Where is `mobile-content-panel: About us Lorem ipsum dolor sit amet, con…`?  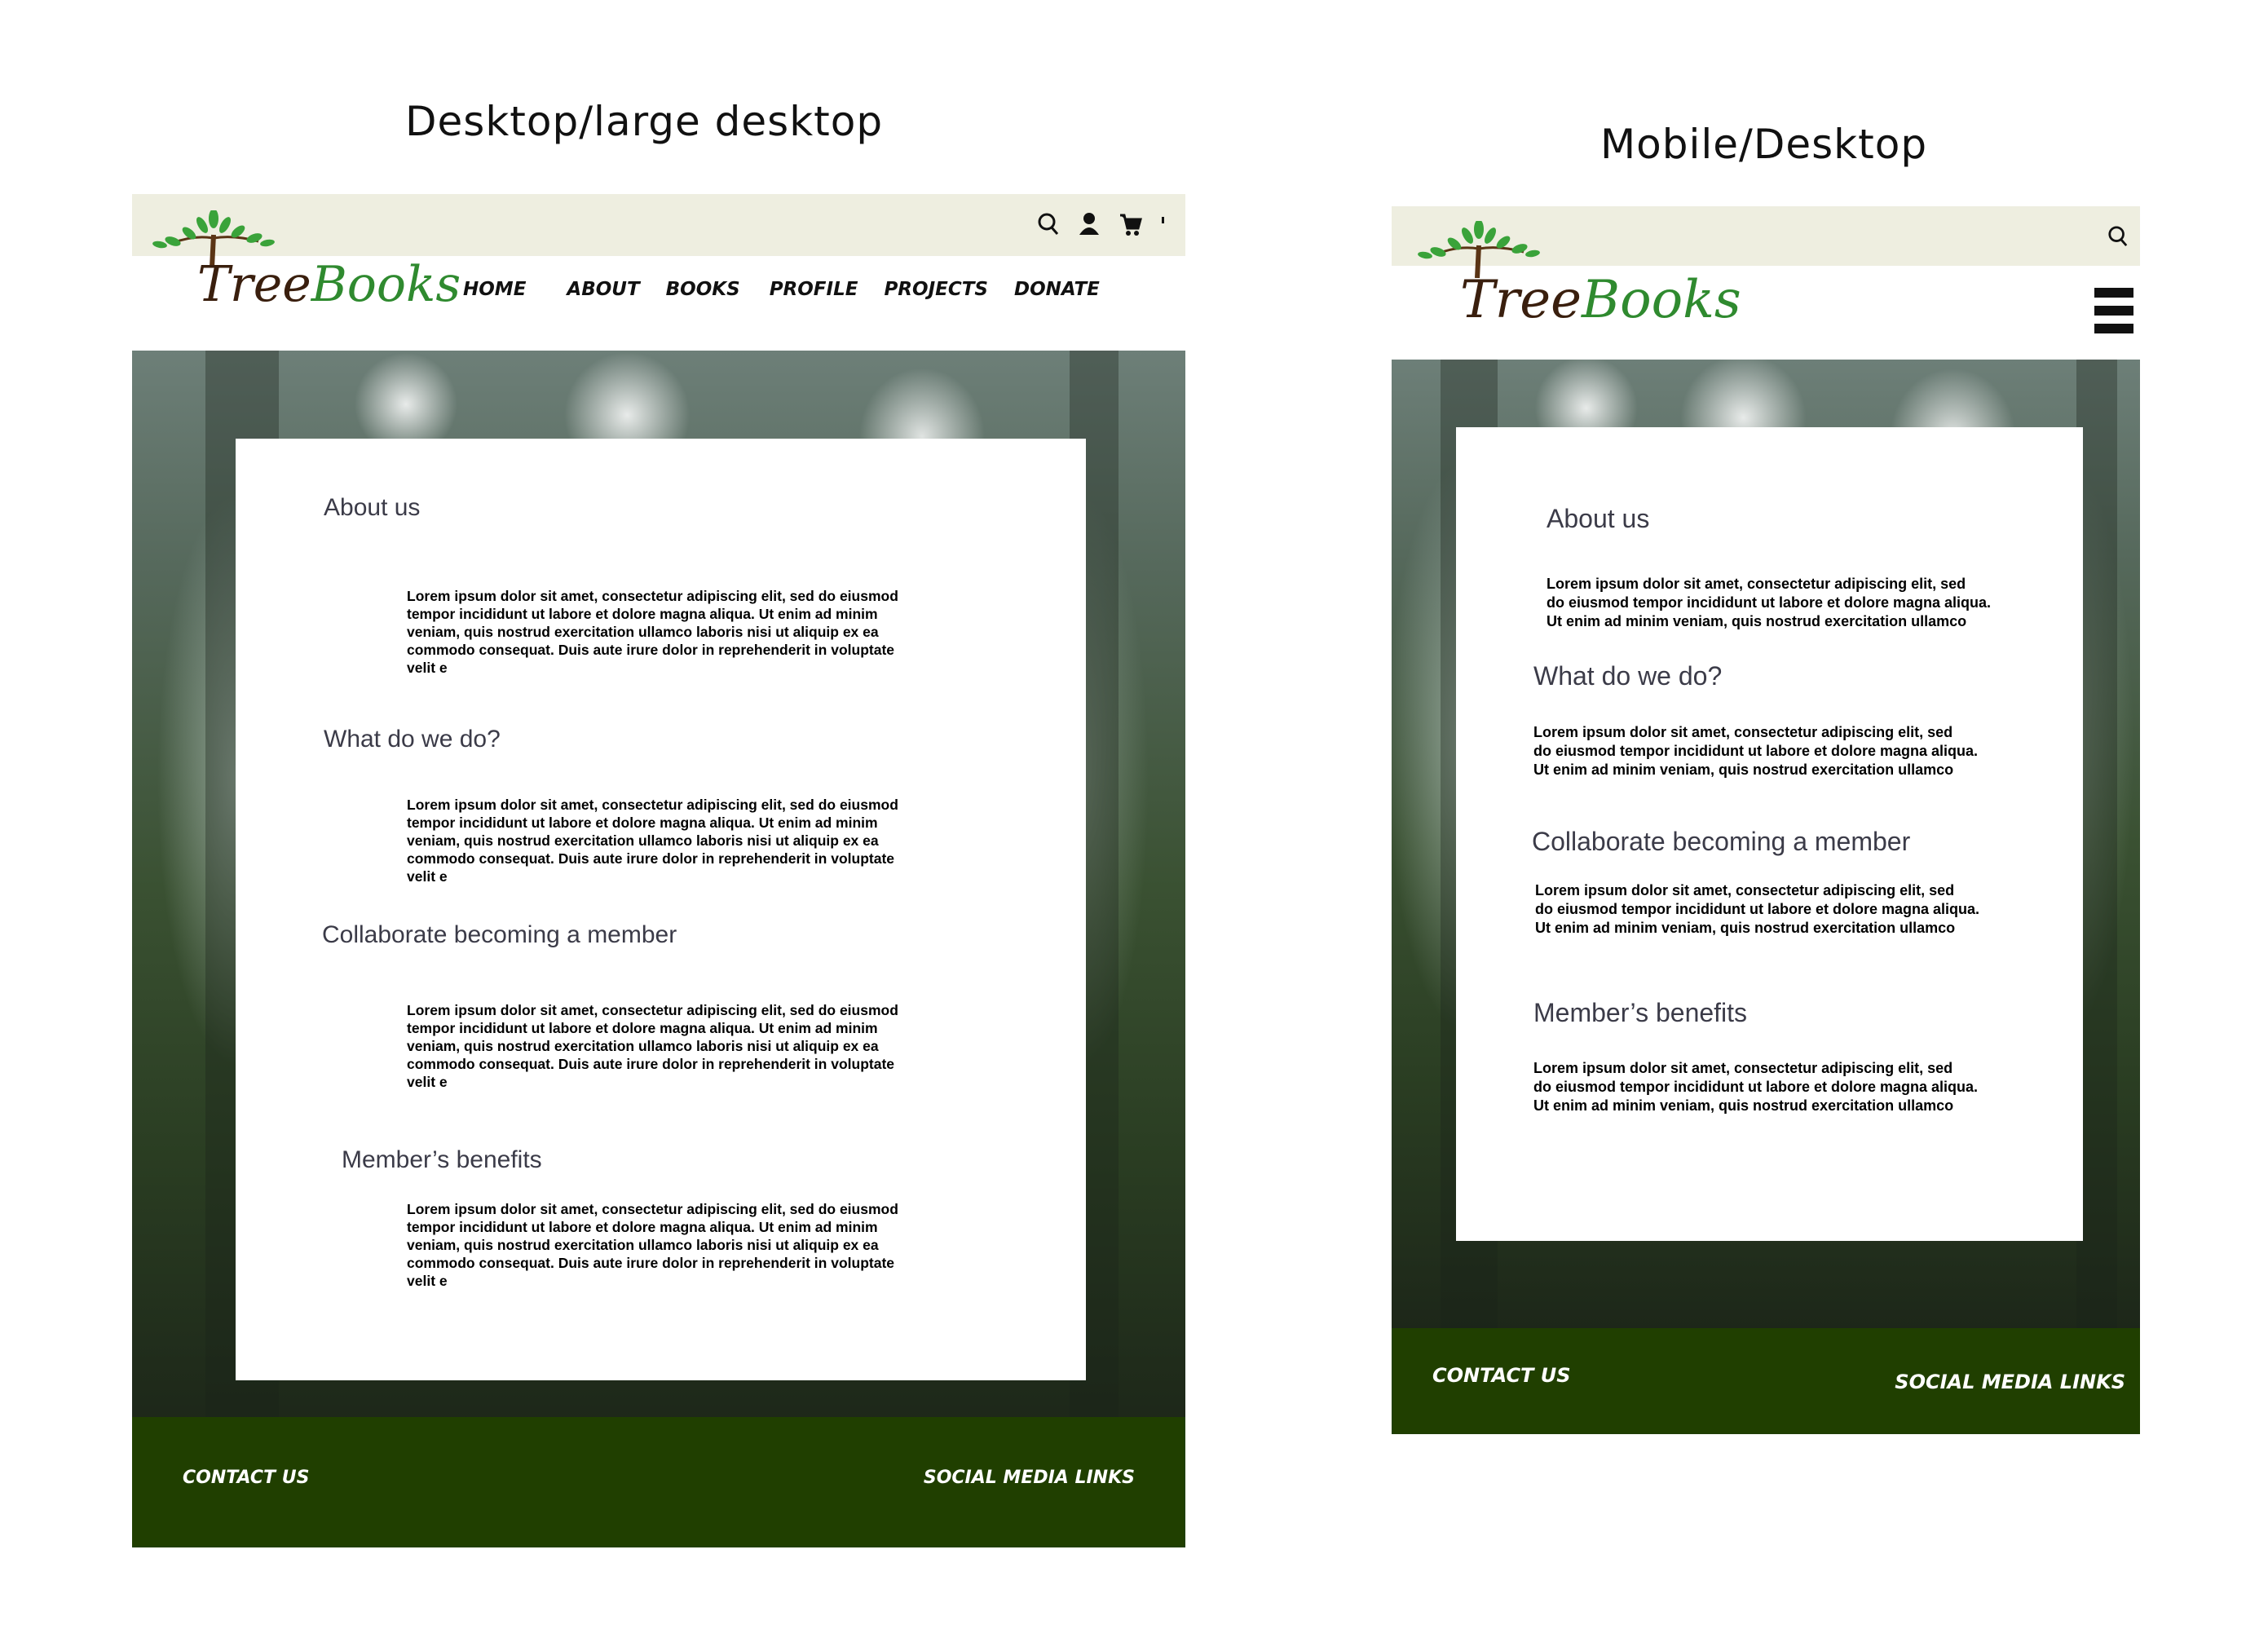
mobile-content-panel: About us Lorem ipsum dolor sit amet, con… is located at coordinates (1769, 834).